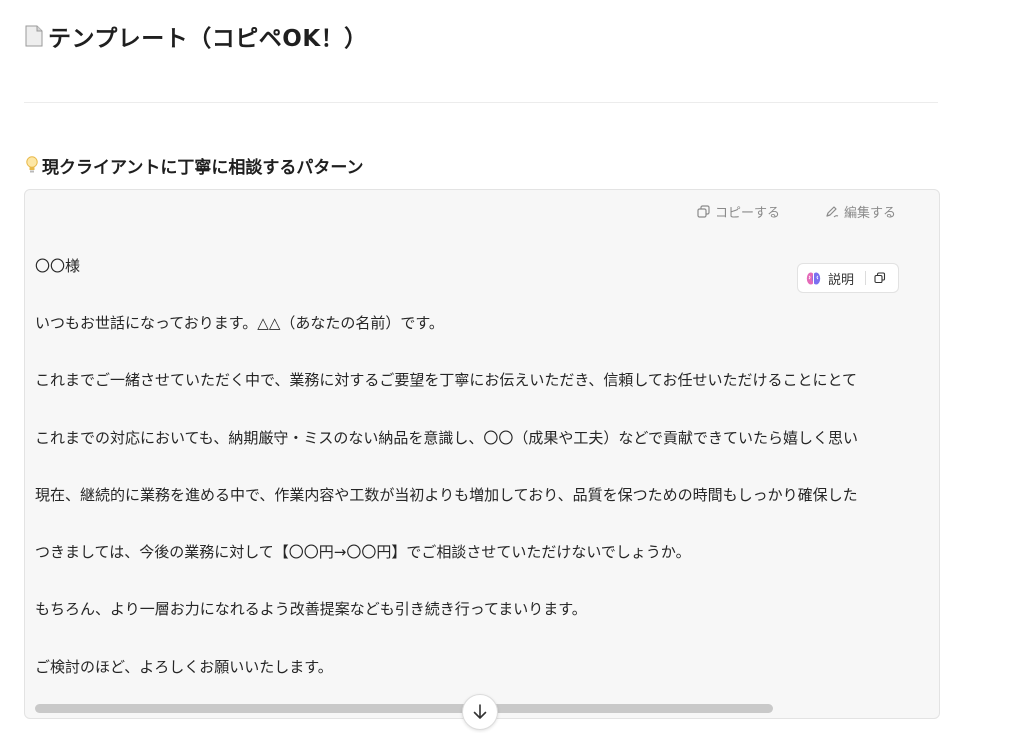 The width and height of the screenshot is (1024, 733). I want to click on section-heading: 現クライアントに丁寧に相談するパターン, so click(193, 165).